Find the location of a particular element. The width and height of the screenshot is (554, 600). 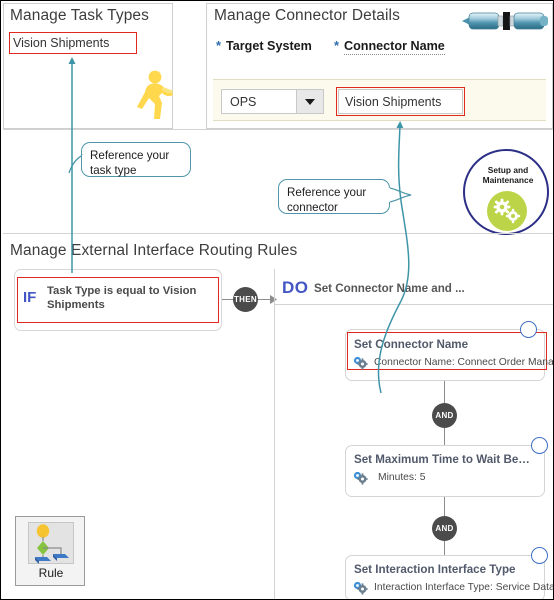

page-title-routing-rules: Manage External Interface Routing Rules is located at coordinates (154, 250).